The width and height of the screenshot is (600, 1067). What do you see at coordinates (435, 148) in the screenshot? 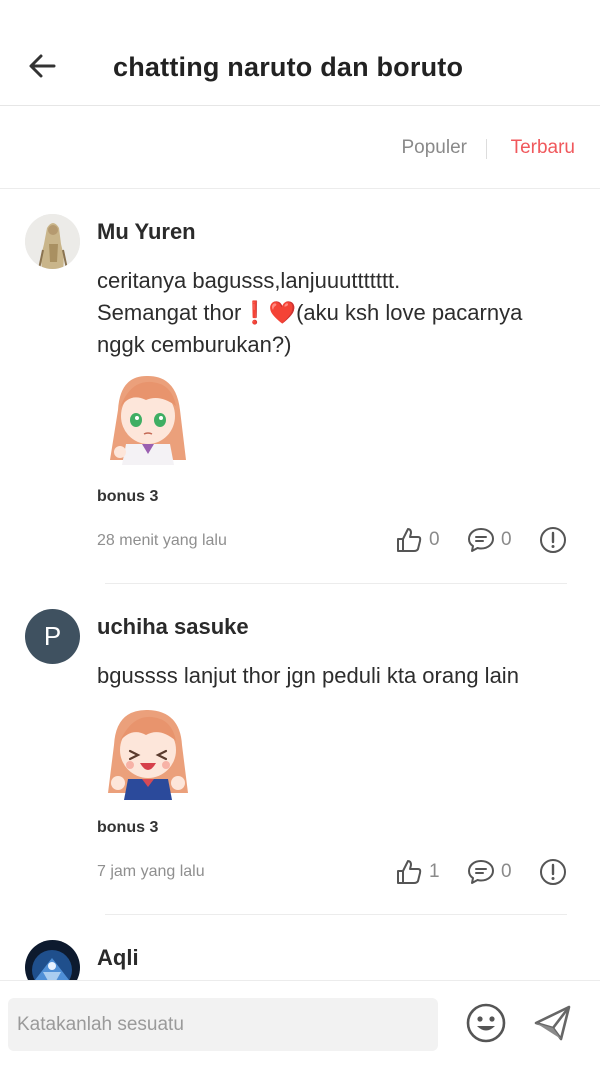
I see `tab-popular: Populer` at bounding box center [435, 148].